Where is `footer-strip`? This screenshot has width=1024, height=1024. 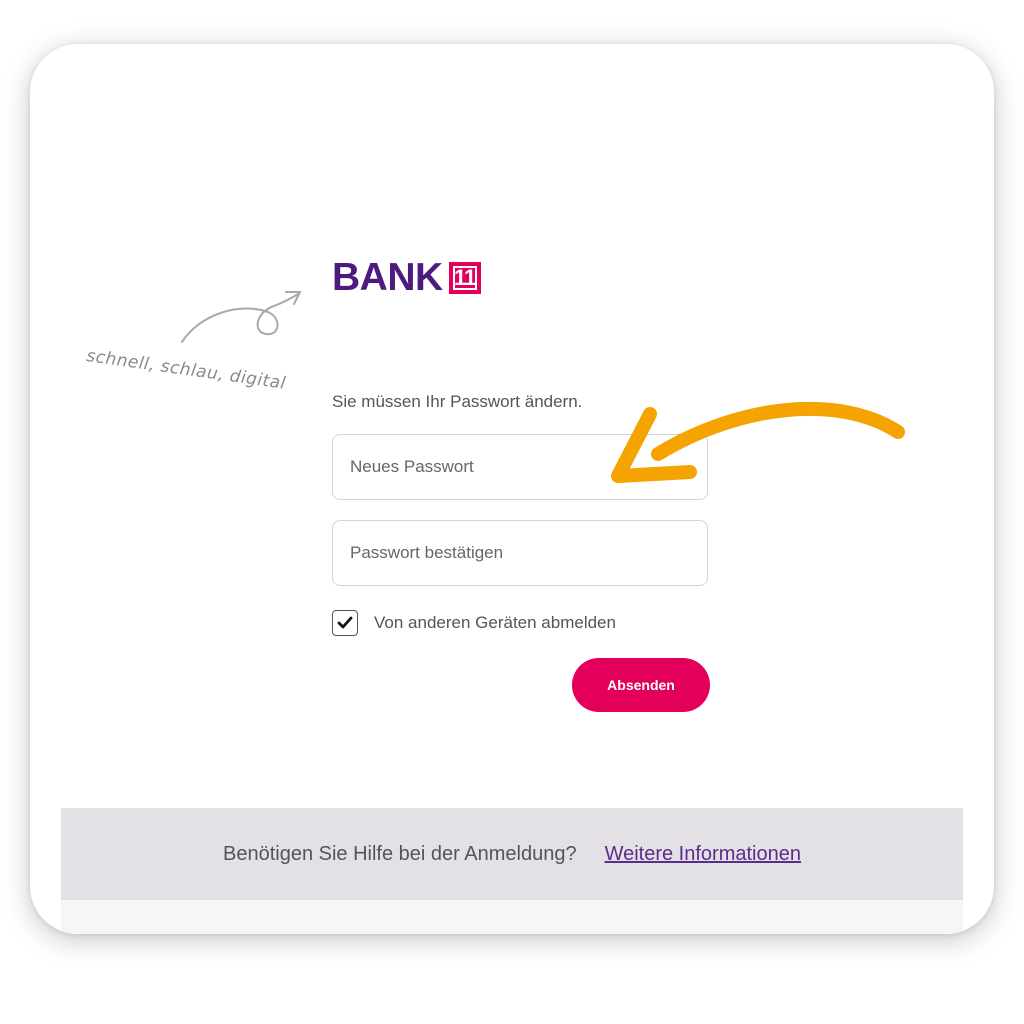
footer-strip is located at coordinates (512, 917).